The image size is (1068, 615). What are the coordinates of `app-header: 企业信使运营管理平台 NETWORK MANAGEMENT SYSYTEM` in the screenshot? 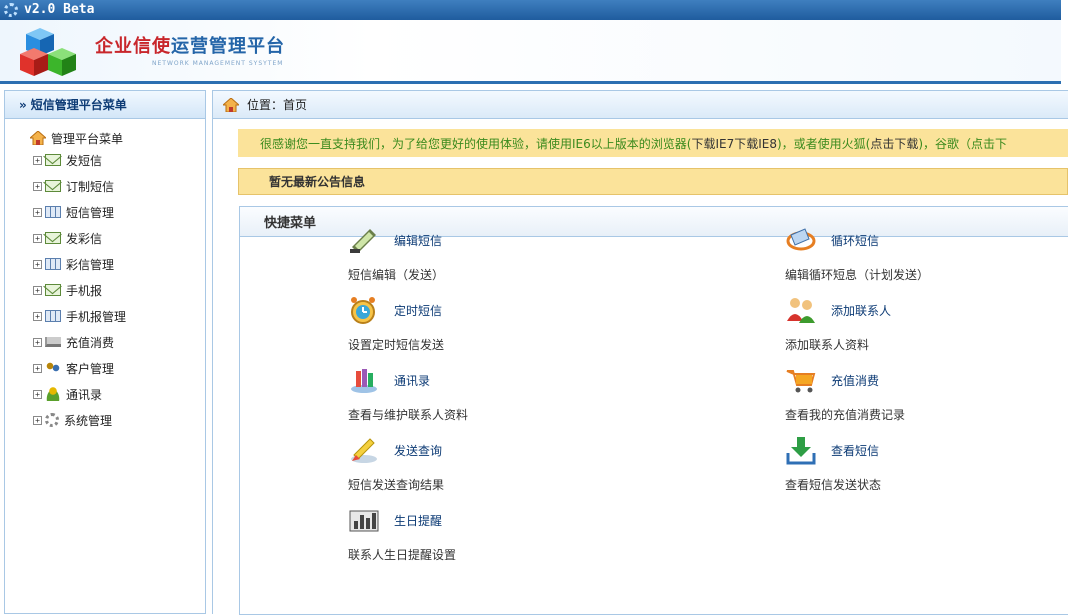 It's located at (530, 52).